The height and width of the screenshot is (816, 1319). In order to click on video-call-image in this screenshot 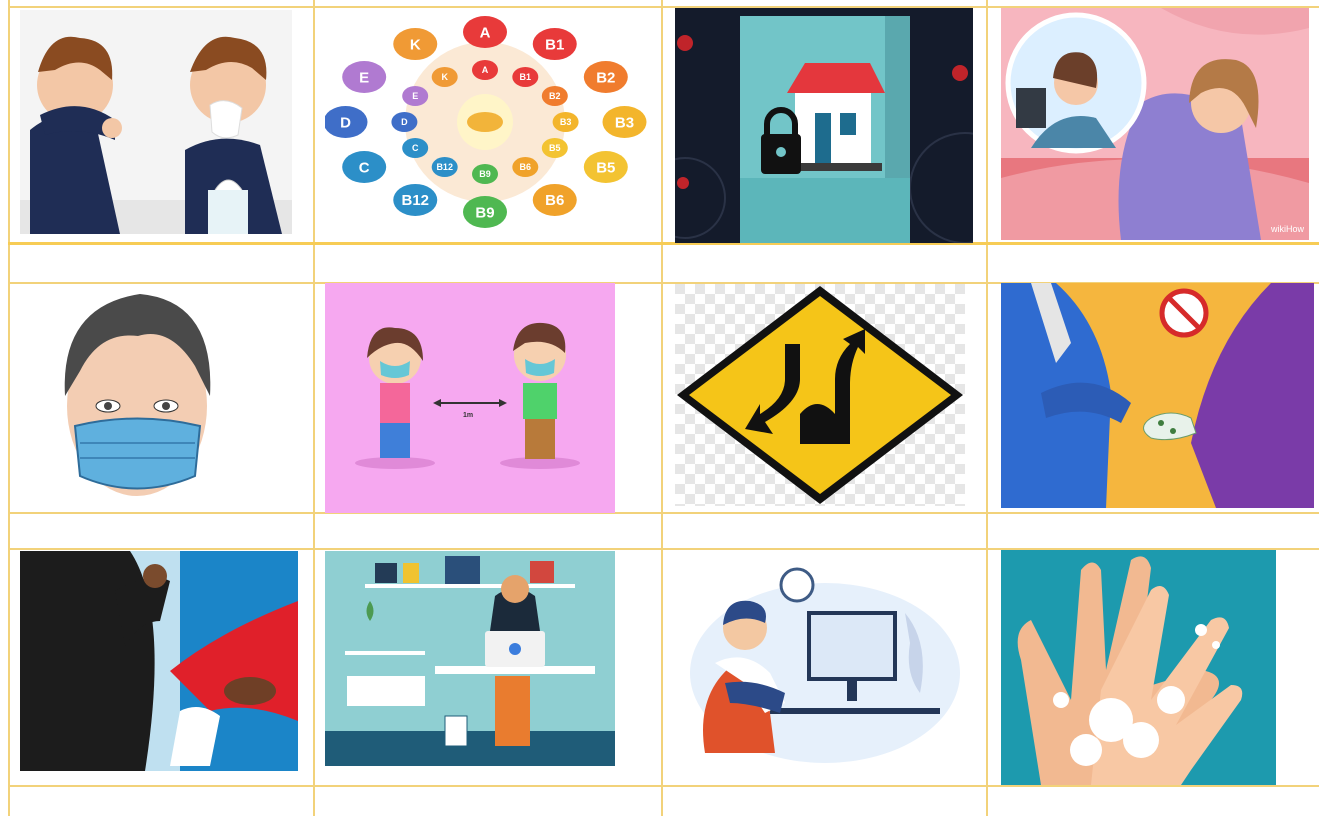, I will do `click(820, 660)`.